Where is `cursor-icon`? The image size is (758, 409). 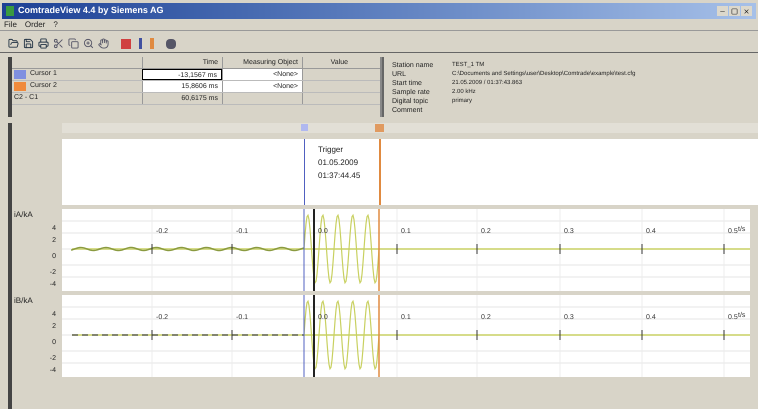 cursor-icon is located at coordinates (126, 43).